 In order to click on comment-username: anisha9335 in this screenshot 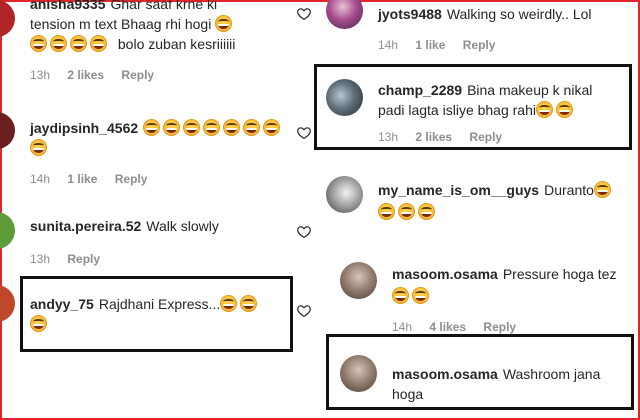, I will do `click(68, 6)`.